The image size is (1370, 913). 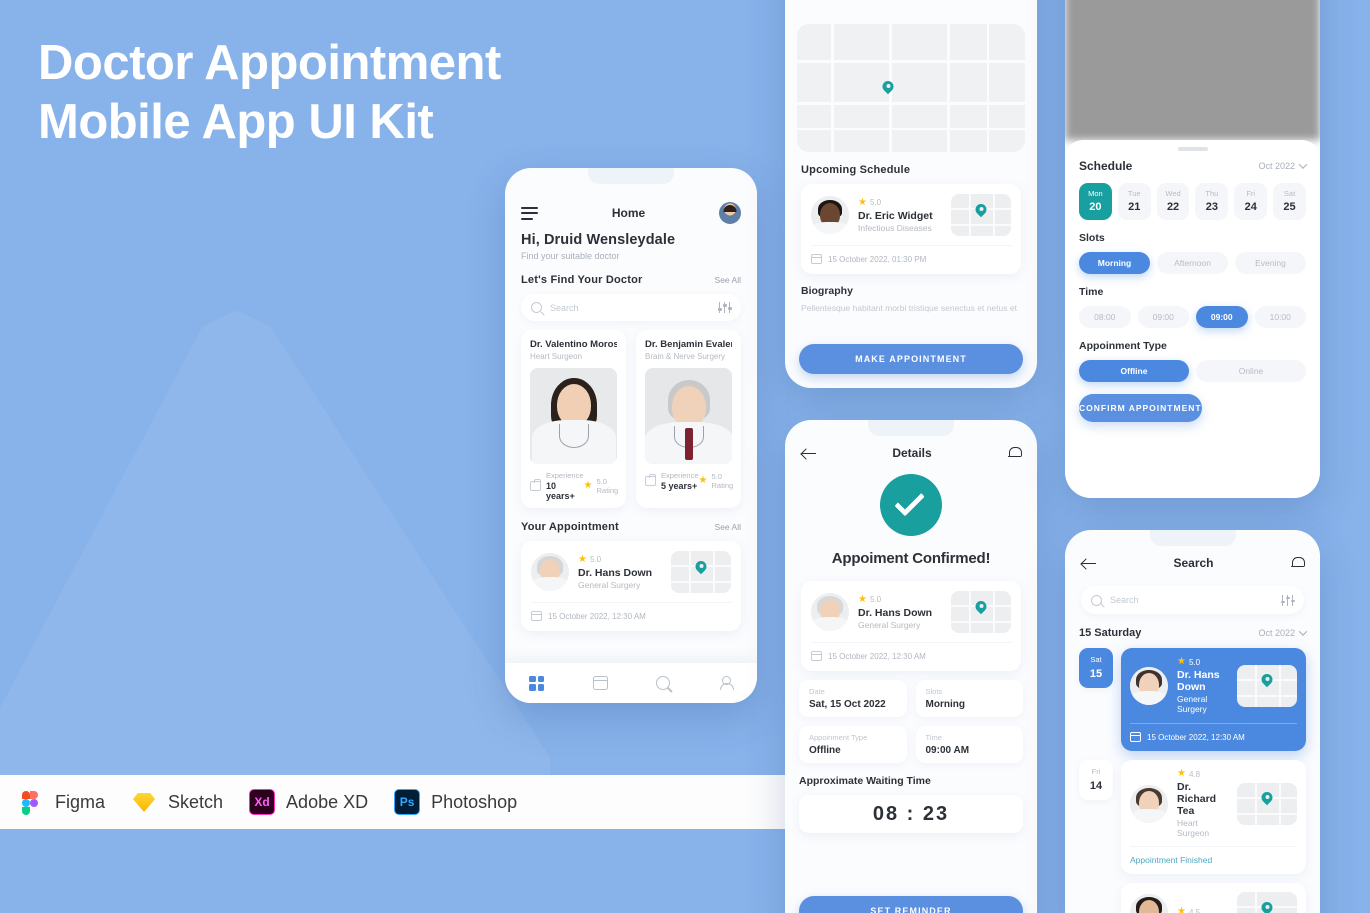 What do you see at coordinates (726, 683) in the screenshot?
I see `nav-profile-icon` at bounding box center [726, 683].